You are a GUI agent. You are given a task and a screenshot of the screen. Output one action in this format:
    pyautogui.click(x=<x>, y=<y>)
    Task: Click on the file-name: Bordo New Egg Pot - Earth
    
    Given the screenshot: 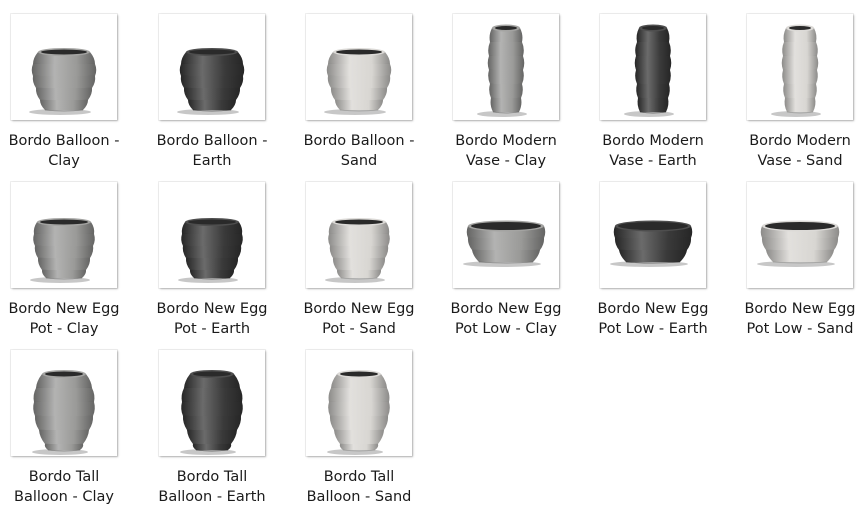 What is the action you would take?
    pyautogui.click(x=212, y=319)
    